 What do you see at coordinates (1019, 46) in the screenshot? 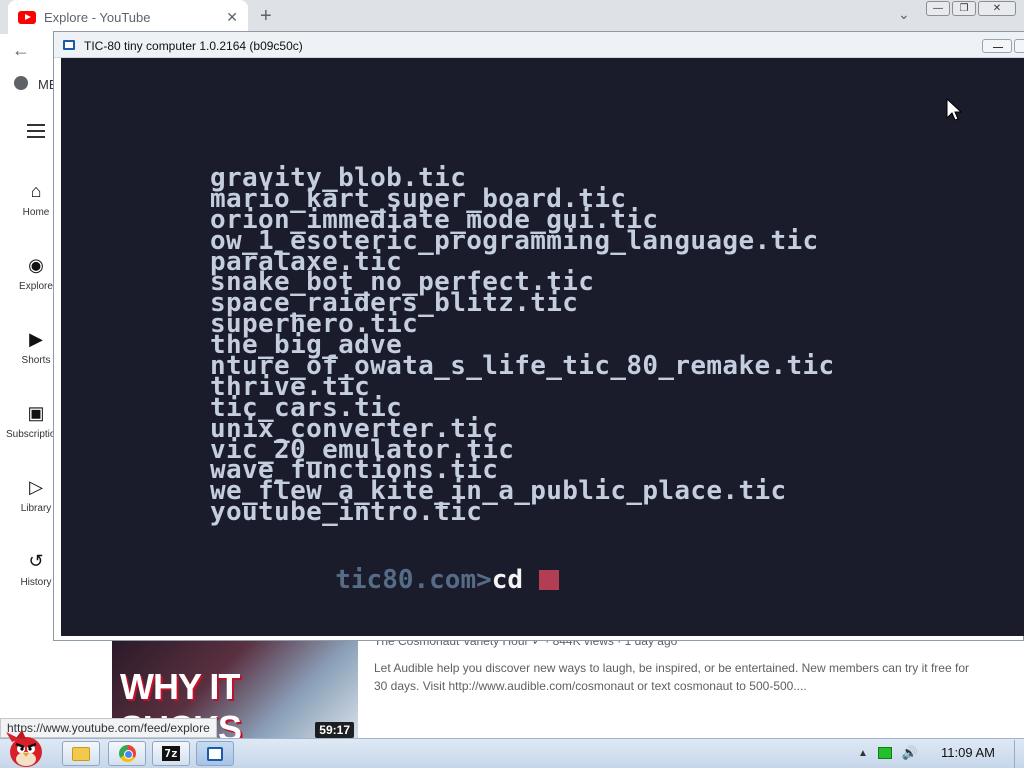
I see `tic80-maximize-button` at bounding box center [1019, 46].